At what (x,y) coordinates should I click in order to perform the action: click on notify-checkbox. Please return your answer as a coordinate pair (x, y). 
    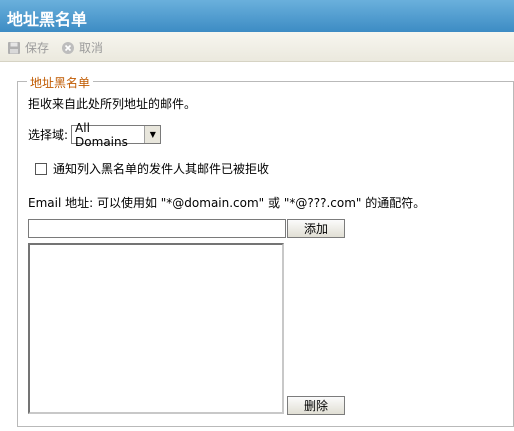
    Looking at the image, I should click on (41, 168).